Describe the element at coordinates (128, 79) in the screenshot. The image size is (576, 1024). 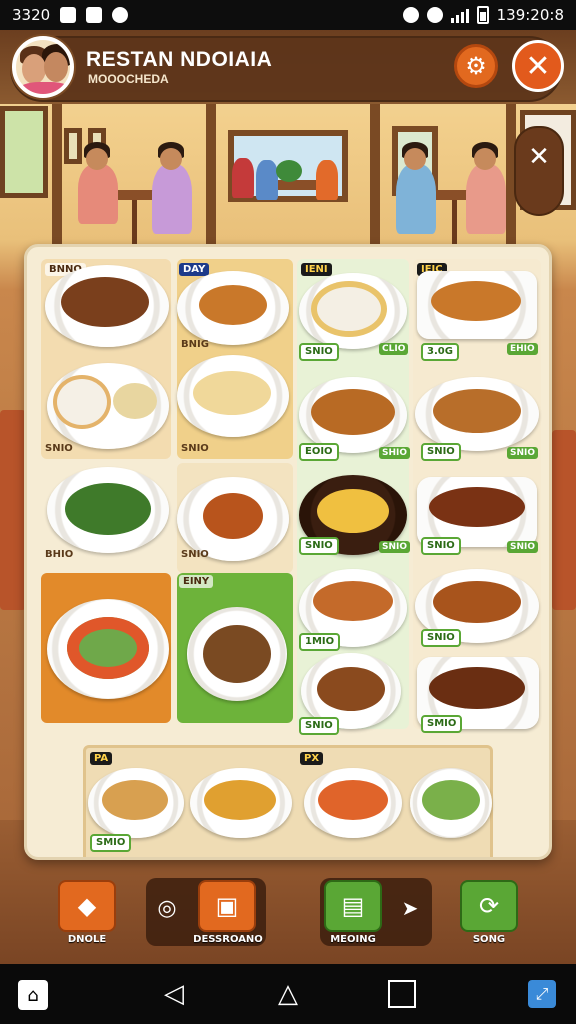
I see `restaurant-subtitle: MOOOCHEDA` at that location.